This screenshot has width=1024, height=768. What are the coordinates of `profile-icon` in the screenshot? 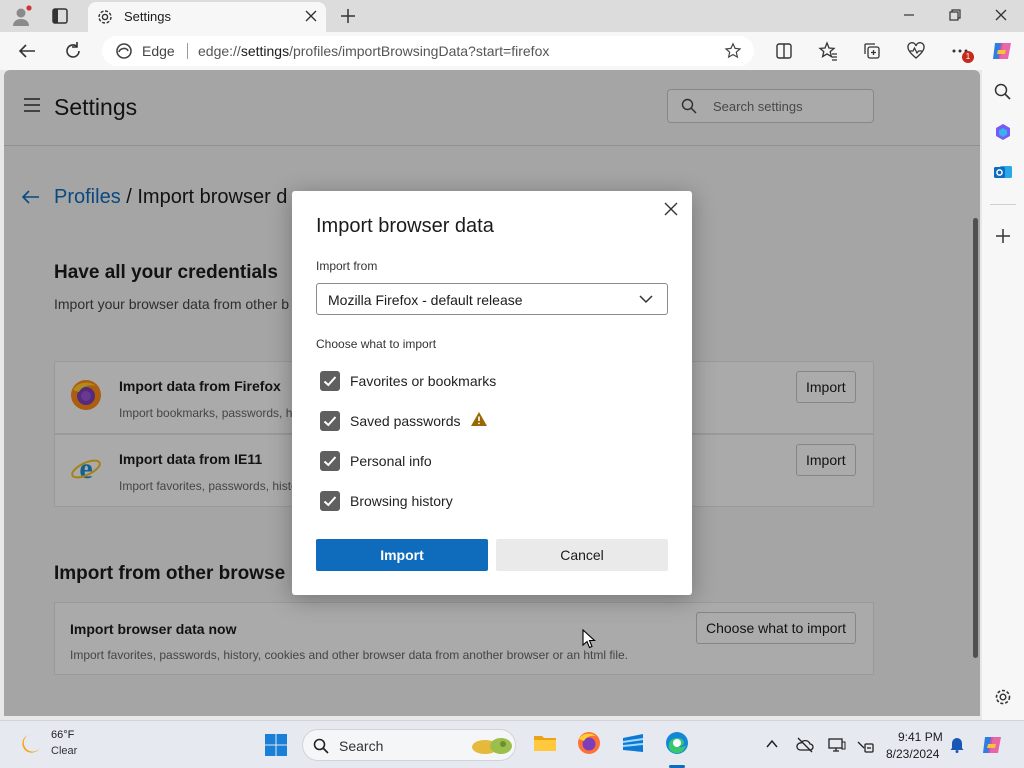 It's located at (22, 15).